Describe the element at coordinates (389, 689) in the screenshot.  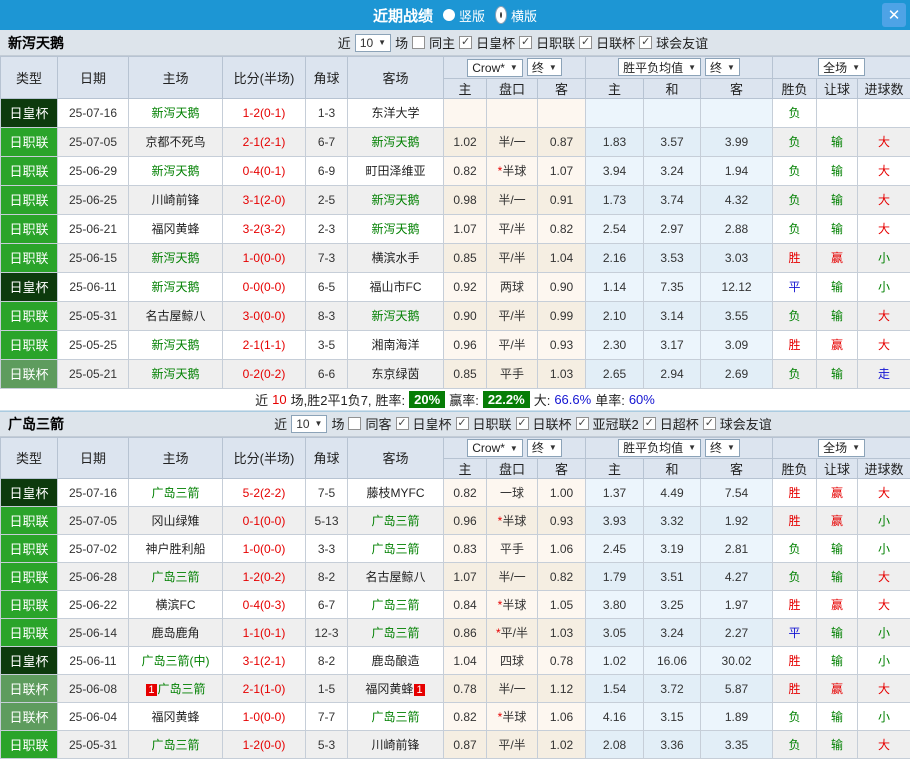
I see `away-team-link: 福冈黄蜂` at that location.